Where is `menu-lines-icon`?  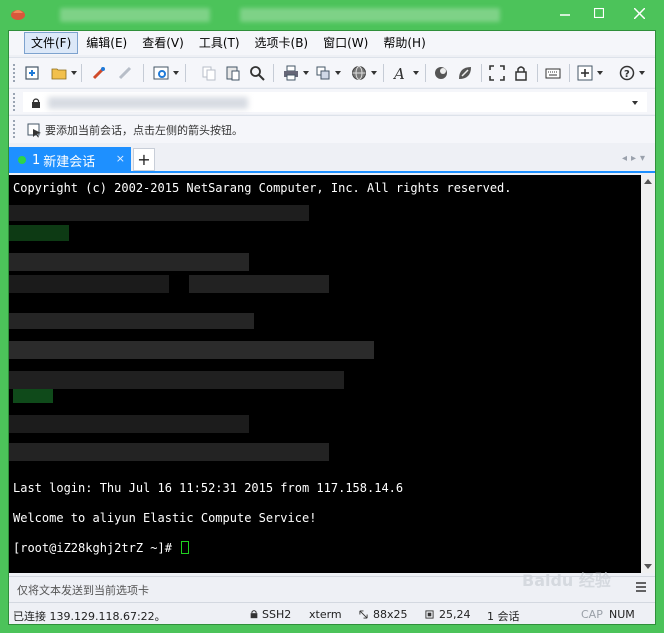
menu-lines-icon is located at coordinates (641, 587).